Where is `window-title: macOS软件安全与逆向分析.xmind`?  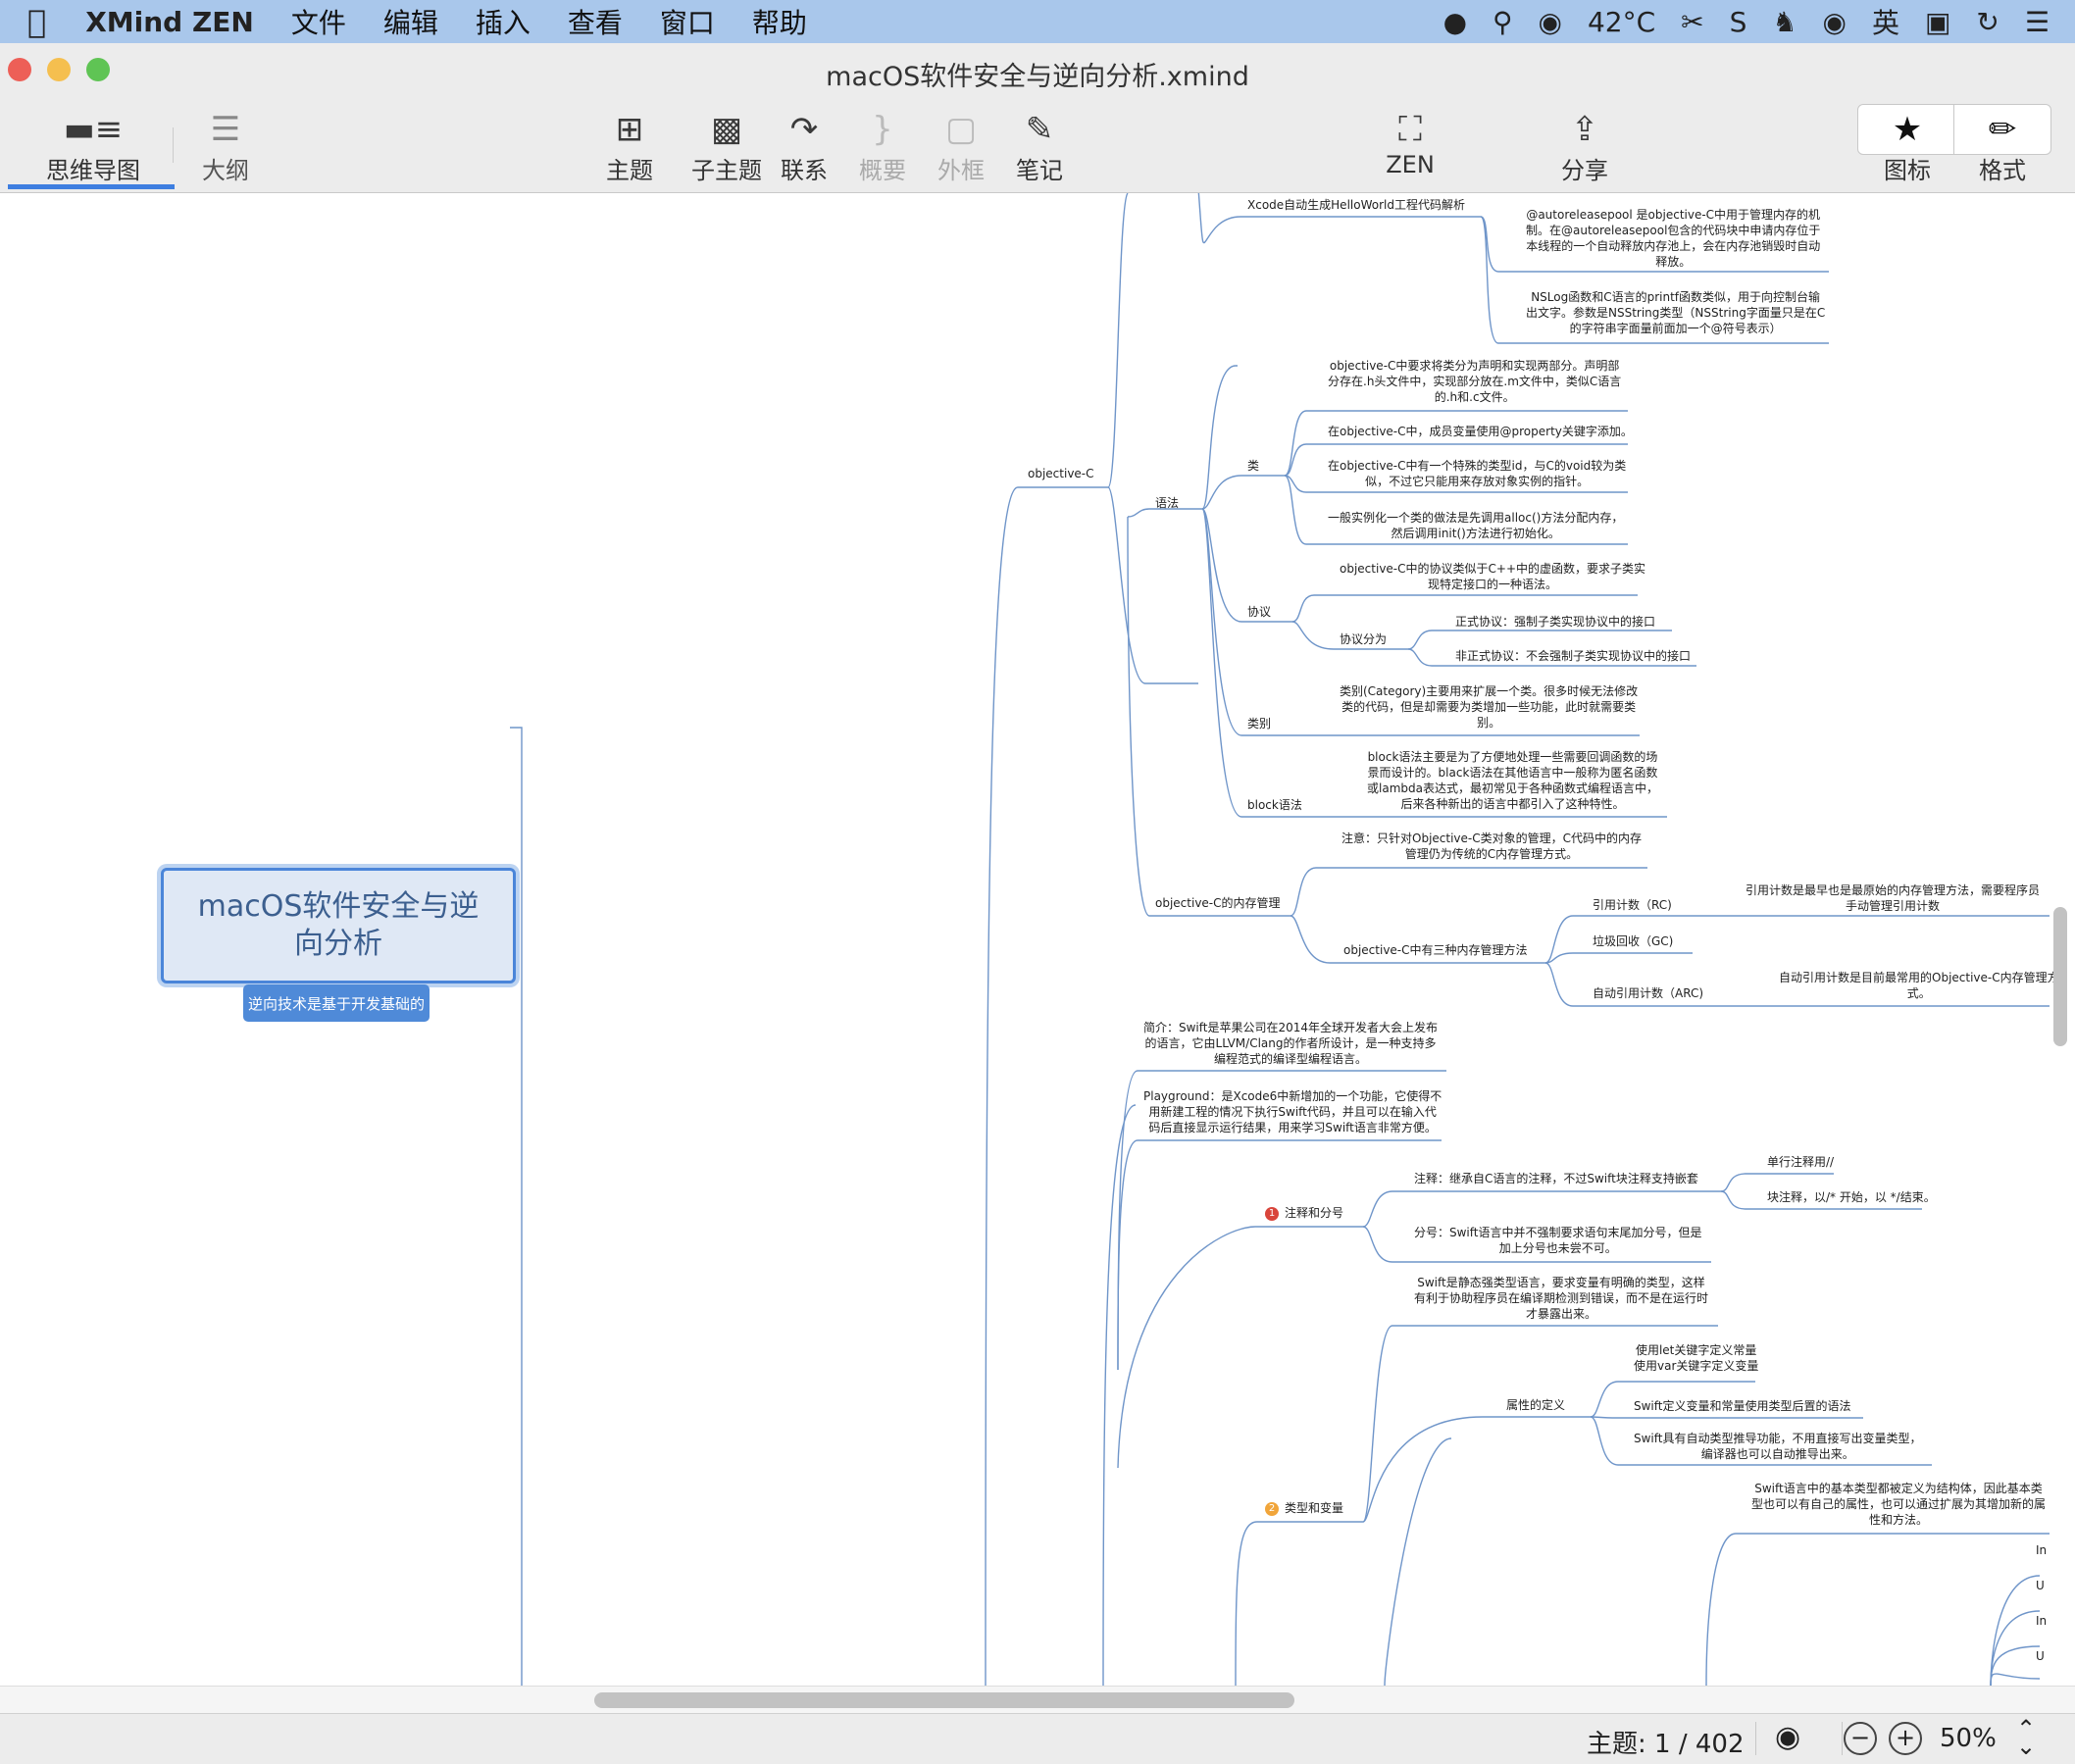 window-title: macOS软件安全与逆向分析.xmind is located at coordinates (1037, 77).